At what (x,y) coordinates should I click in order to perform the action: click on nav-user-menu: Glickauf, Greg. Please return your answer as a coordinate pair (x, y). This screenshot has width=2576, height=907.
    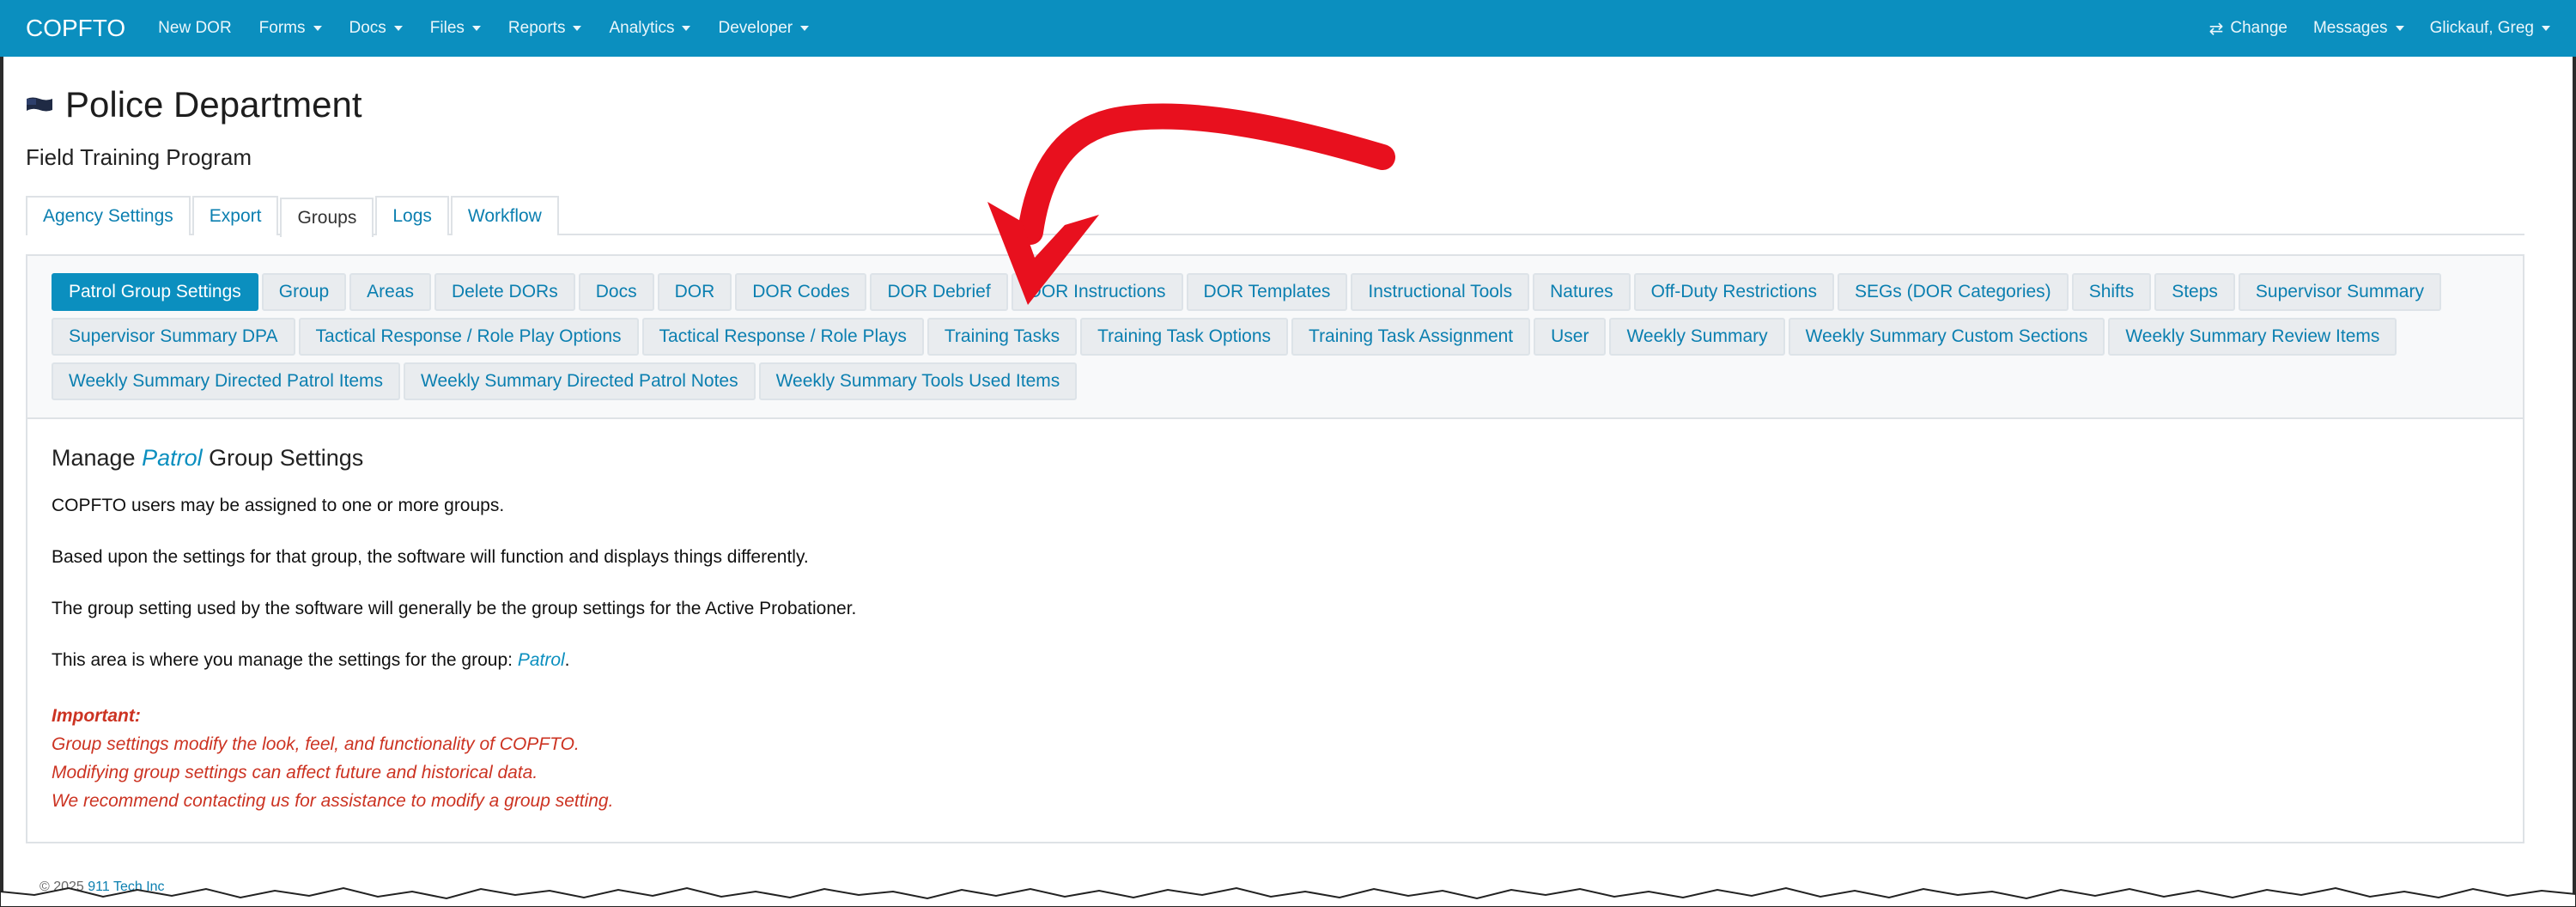
    Looking at the image, I should click on (2490, 28).